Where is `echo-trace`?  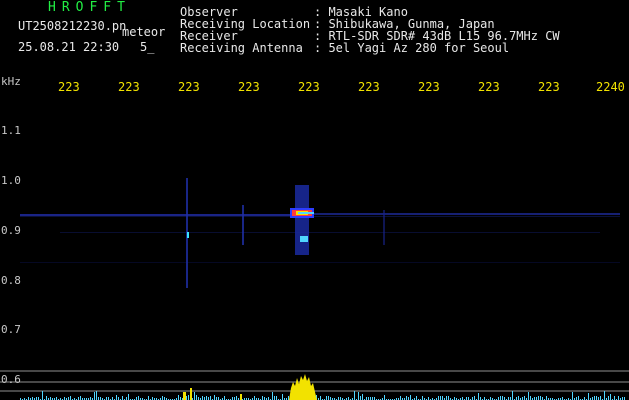 echo-trace is located at coordinates (320, 238).